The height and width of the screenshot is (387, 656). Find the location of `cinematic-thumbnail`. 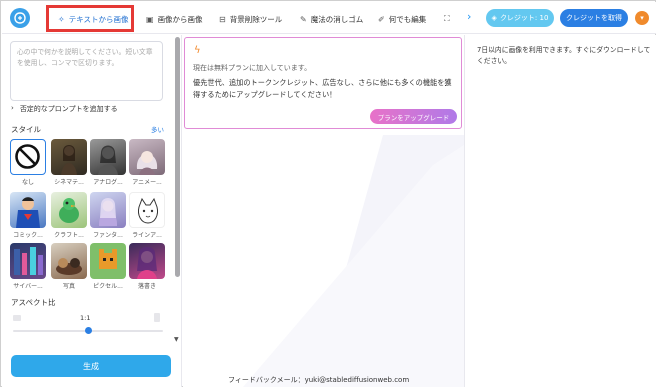

cinematic-thumbnail is located at coordinates (69, 160).